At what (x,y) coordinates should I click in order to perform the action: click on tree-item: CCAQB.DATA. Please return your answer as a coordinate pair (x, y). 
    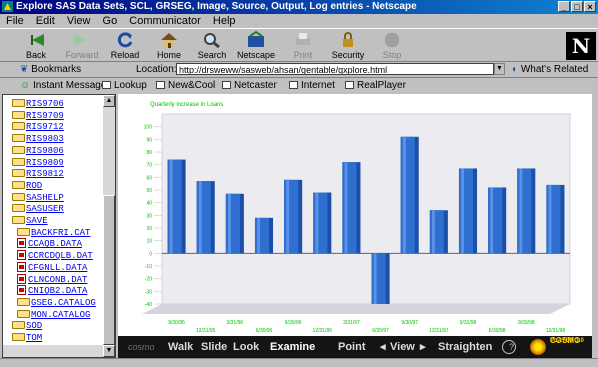
    Looking at the image, I should click on (49, 243).